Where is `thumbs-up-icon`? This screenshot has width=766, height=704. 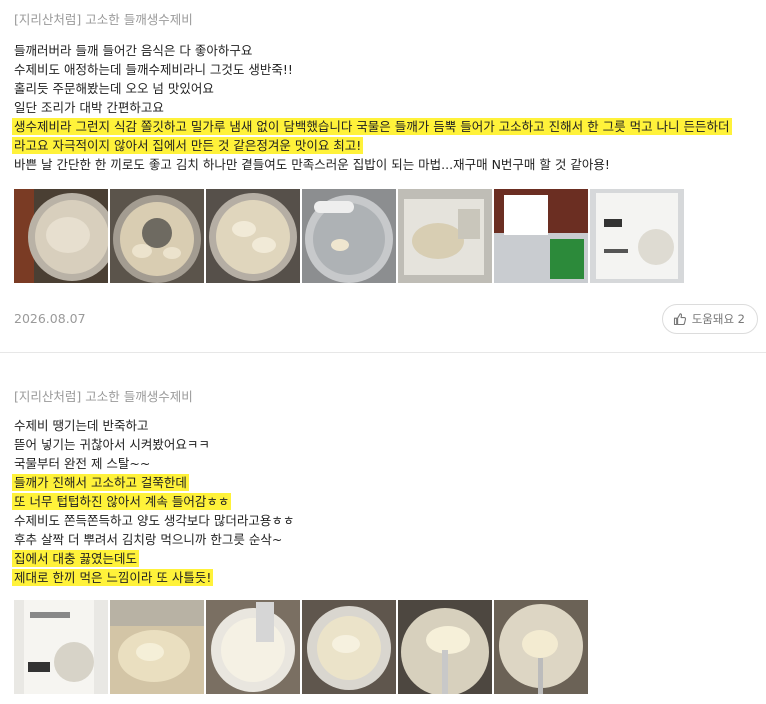 thumbs-up-icon is located at coordinates (679, 319).